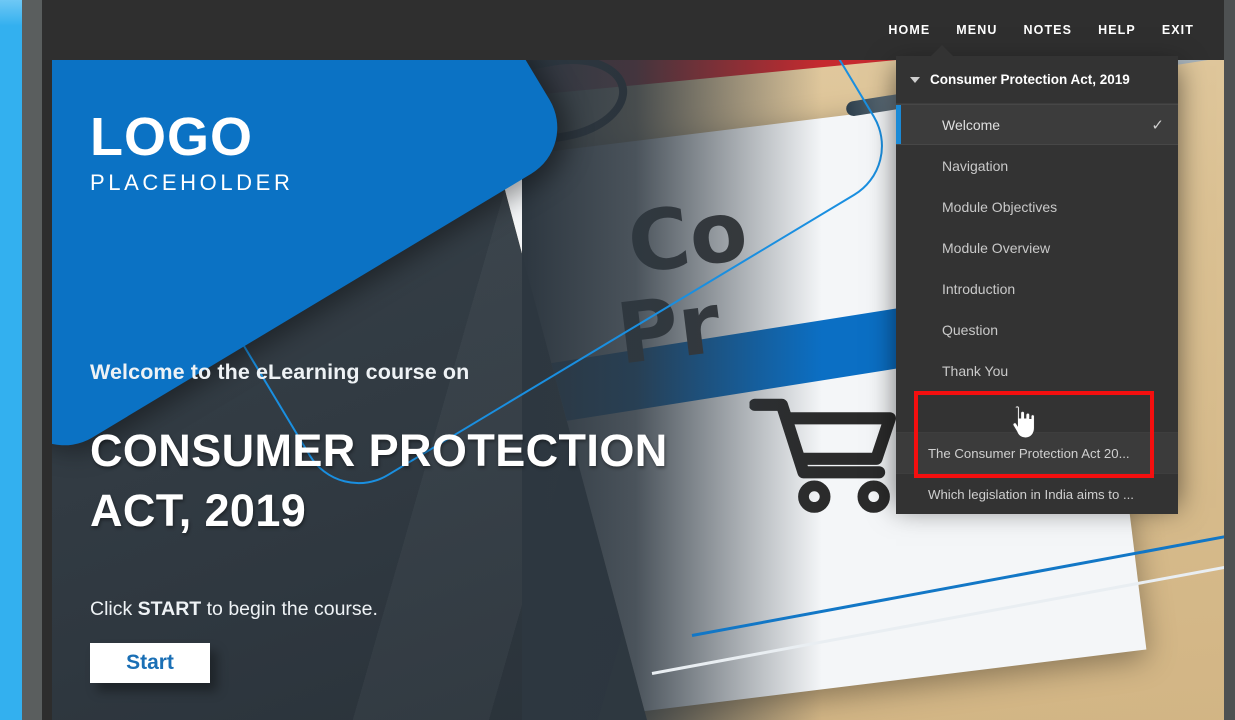 Image resolution: width=1235 pixels, height=720 pixels. I want to click on nav-item-home: HOME, so click(909, 30).